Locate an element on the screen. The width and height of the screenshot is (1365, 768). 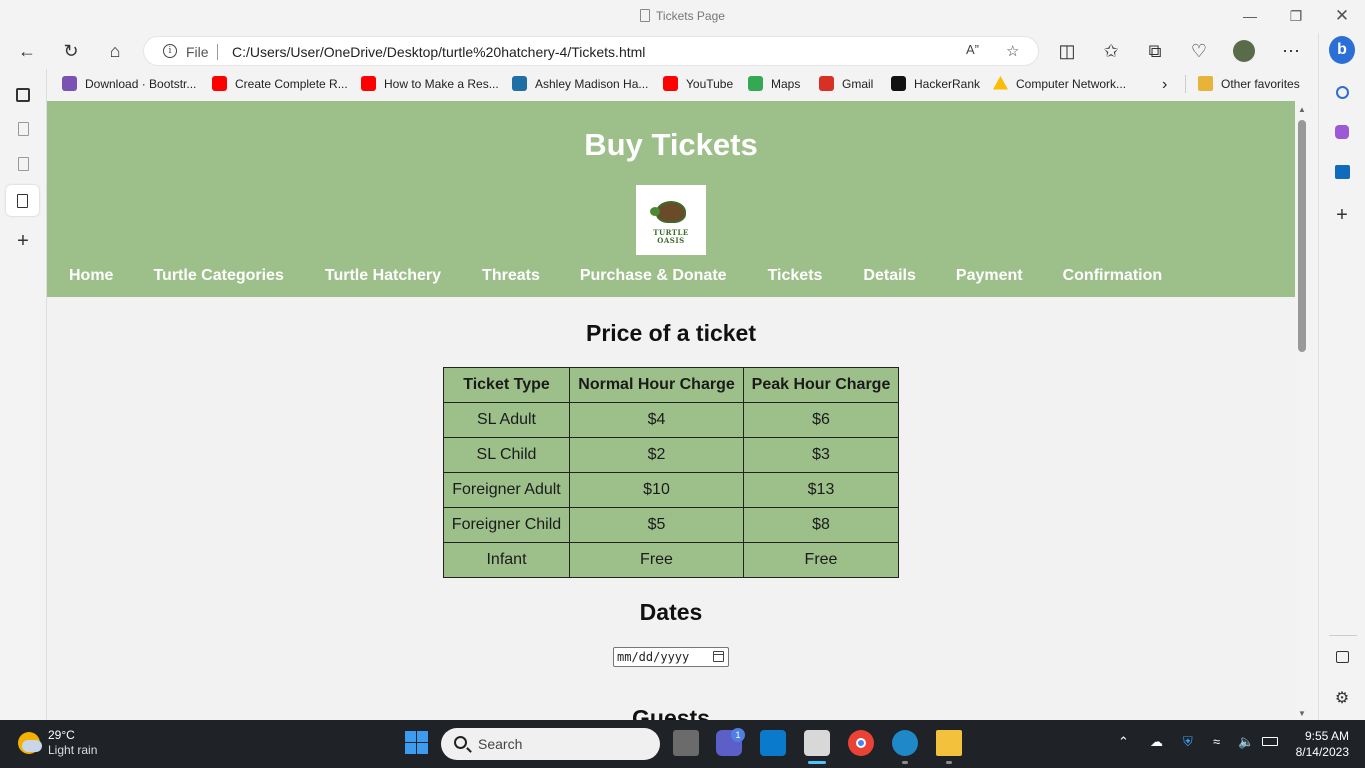
table-cell: SL Adult is located at coordinates (506, 420).